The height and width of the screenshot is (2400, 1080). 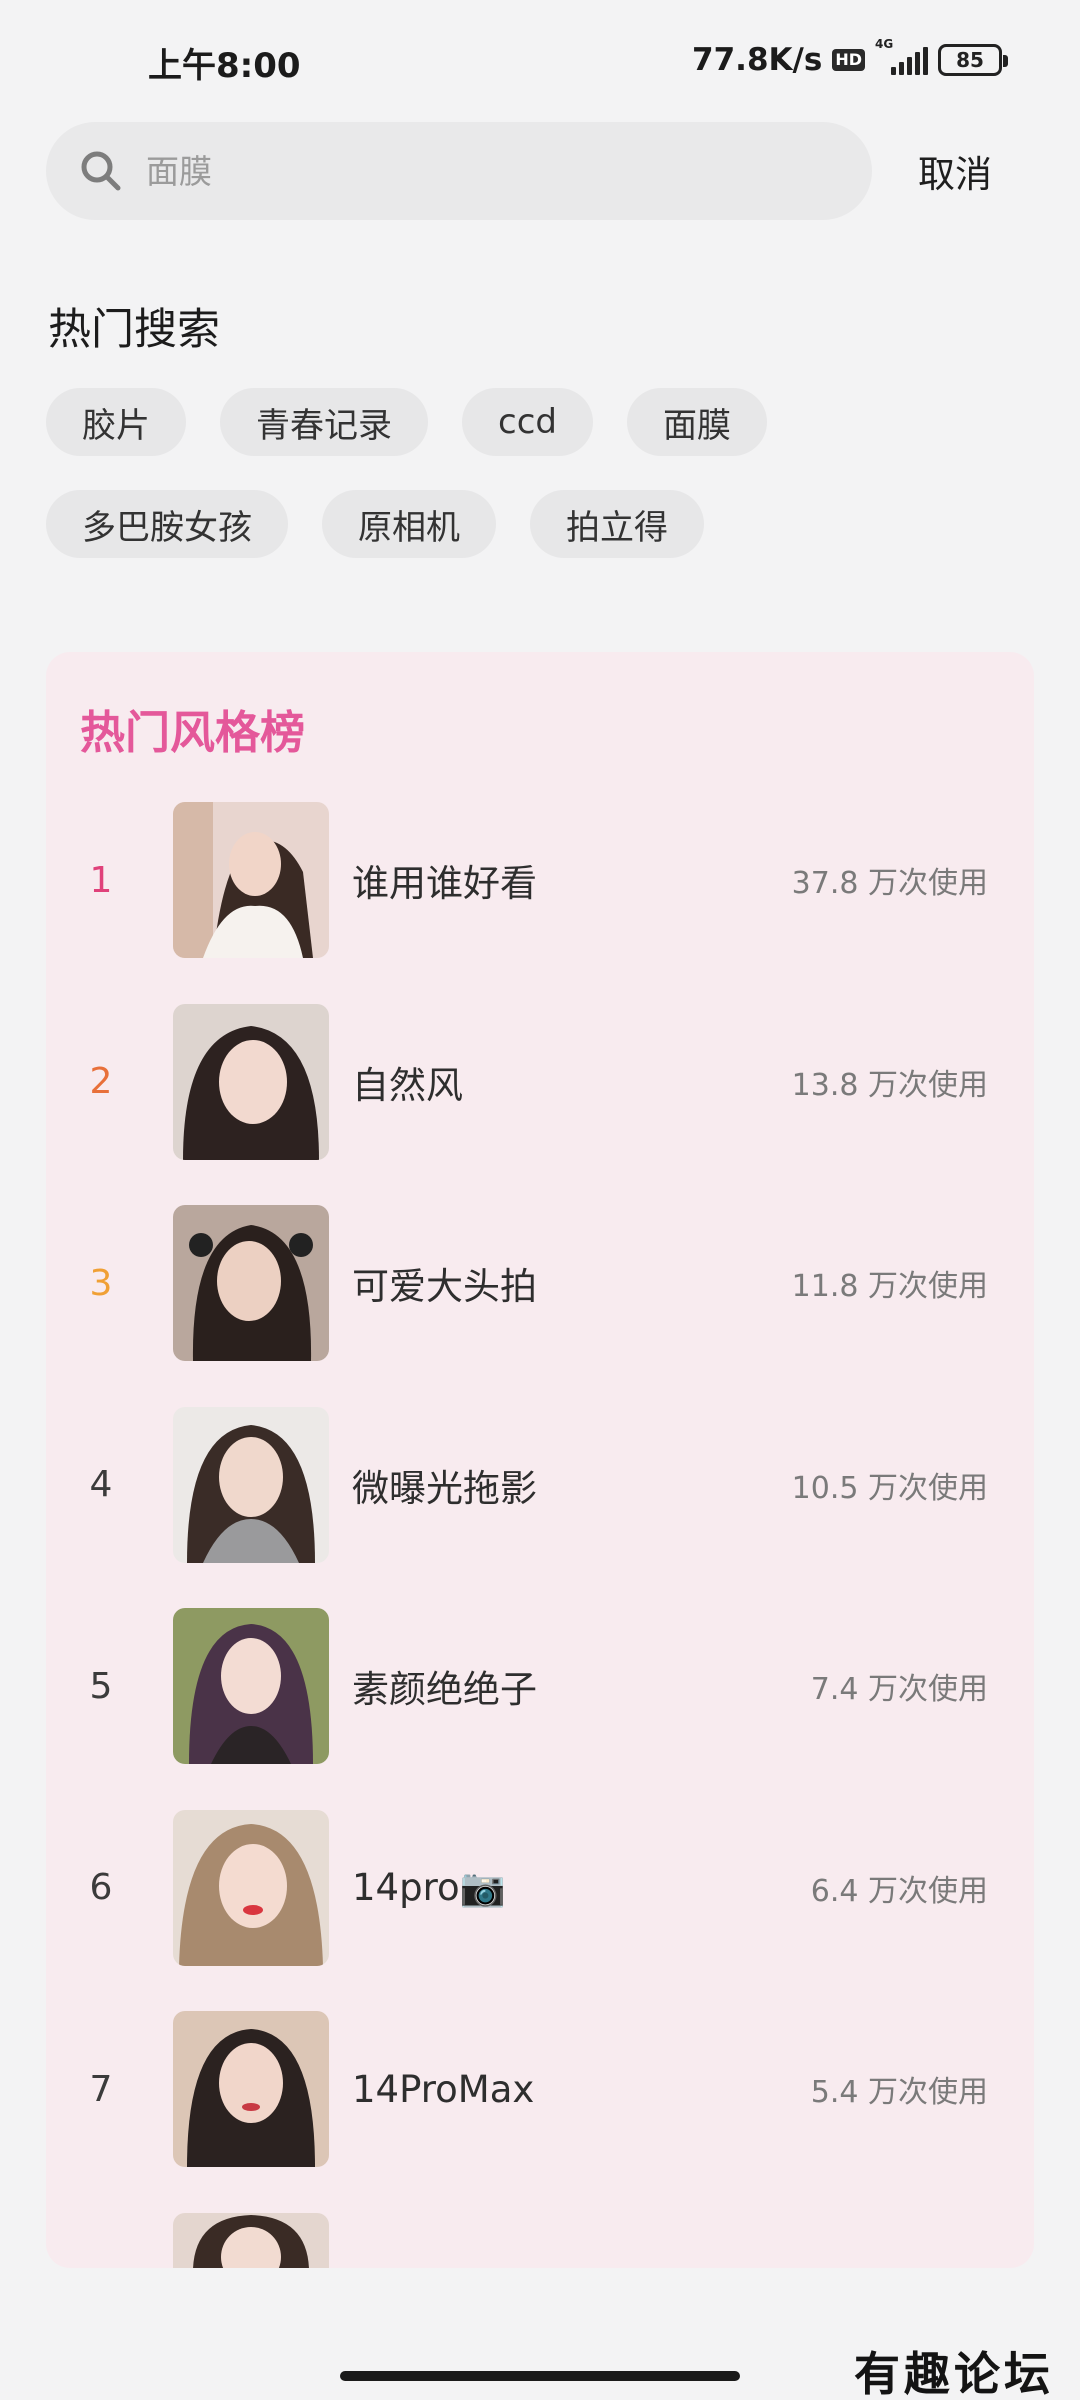 I want to click on hot-search-chip: 原相机, so click(x=409, y=524).